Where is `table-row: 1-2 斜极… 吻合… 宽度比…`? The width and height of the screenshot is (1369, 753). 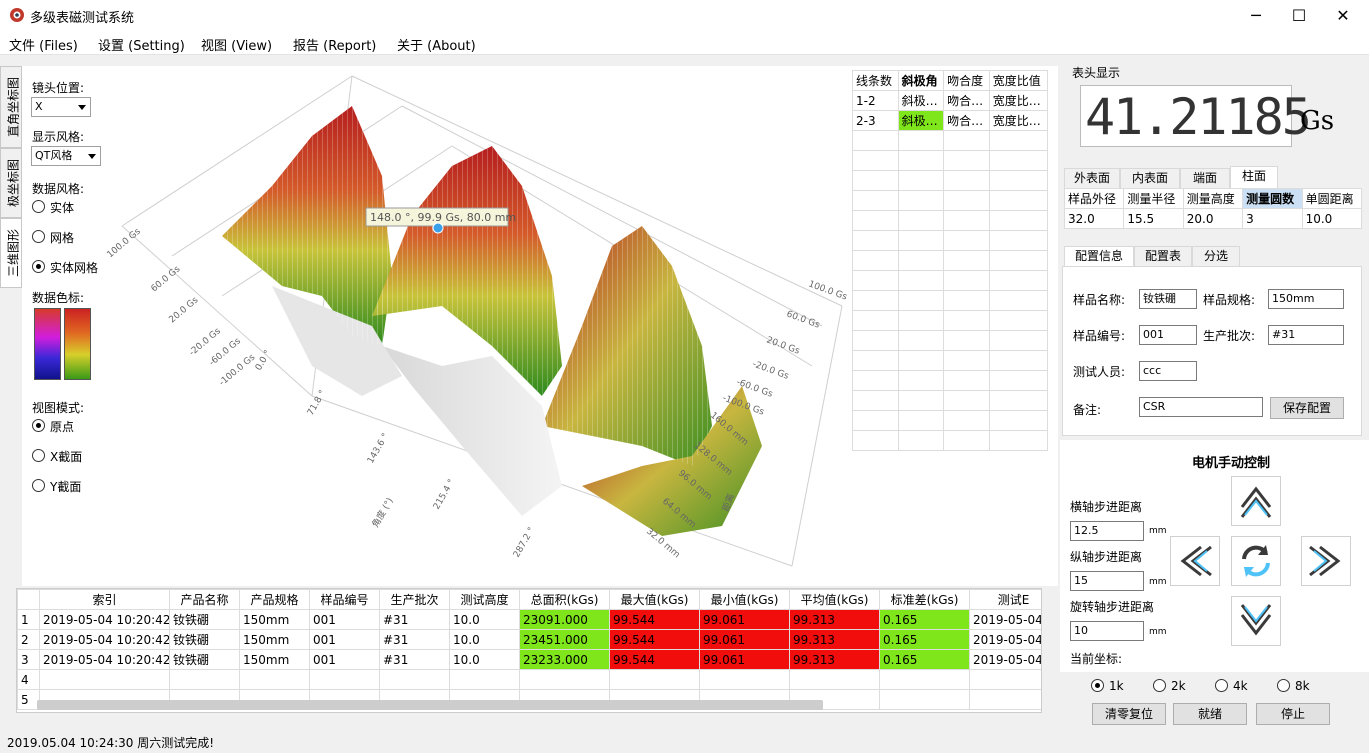 table-row: 1-2 斜极… 吻合… 宽度比… is located at coordinates (950, 100).